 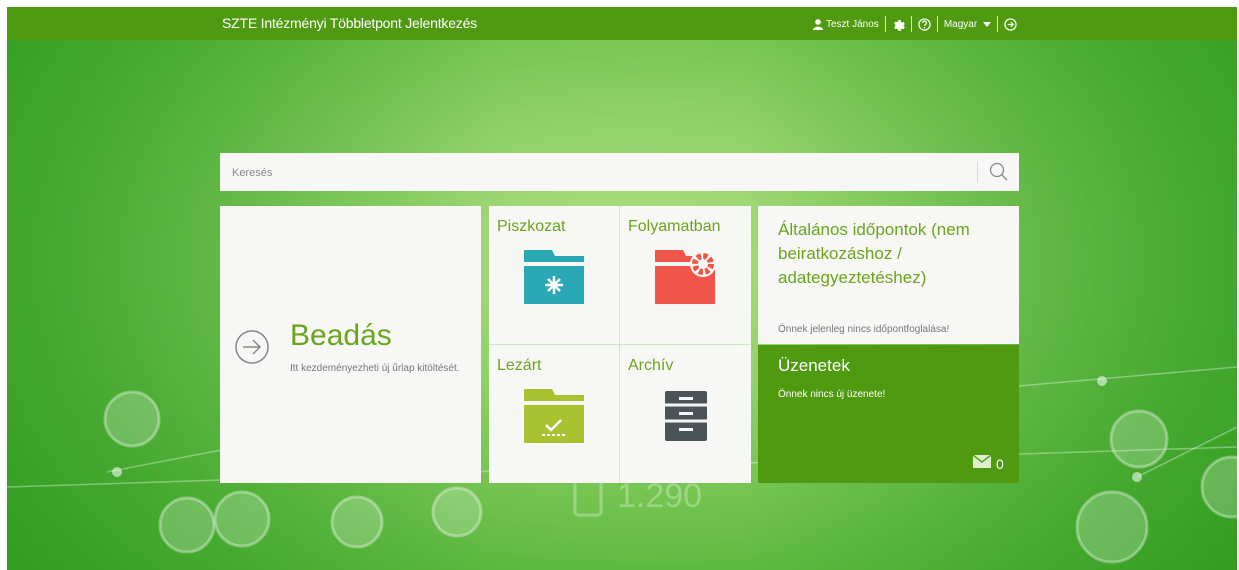 I want to click on help-icon, so click(x=924, y=24).